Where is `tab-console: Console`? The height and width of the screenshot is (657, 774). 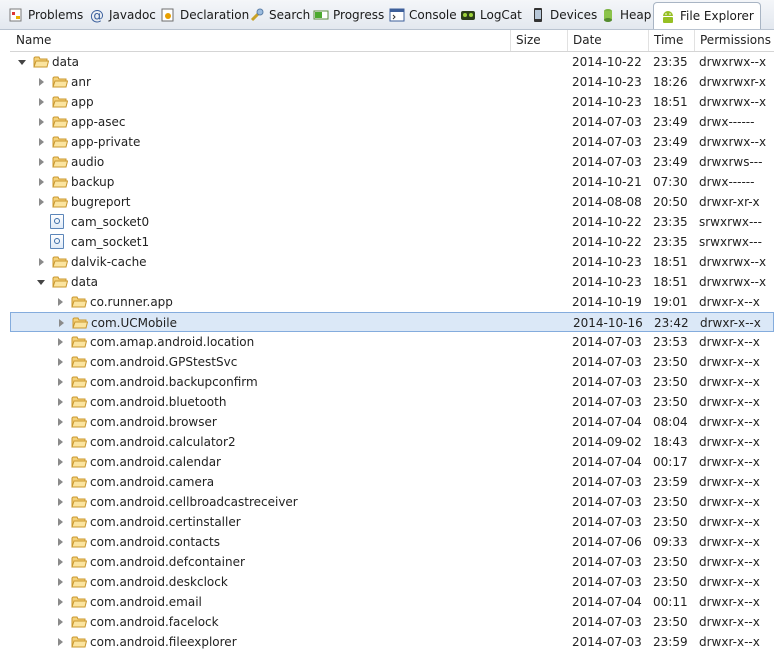
tab-console: Console is located at coordinates (423, 15).